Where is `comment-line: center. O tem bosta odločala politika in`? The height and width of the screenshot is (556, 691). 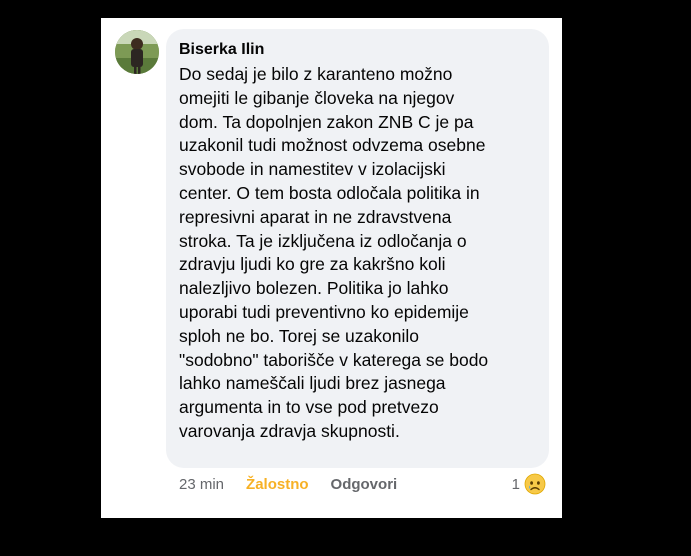 comment-line: center. O tem bosta odločala politika in is located at coordinates (329, 192).